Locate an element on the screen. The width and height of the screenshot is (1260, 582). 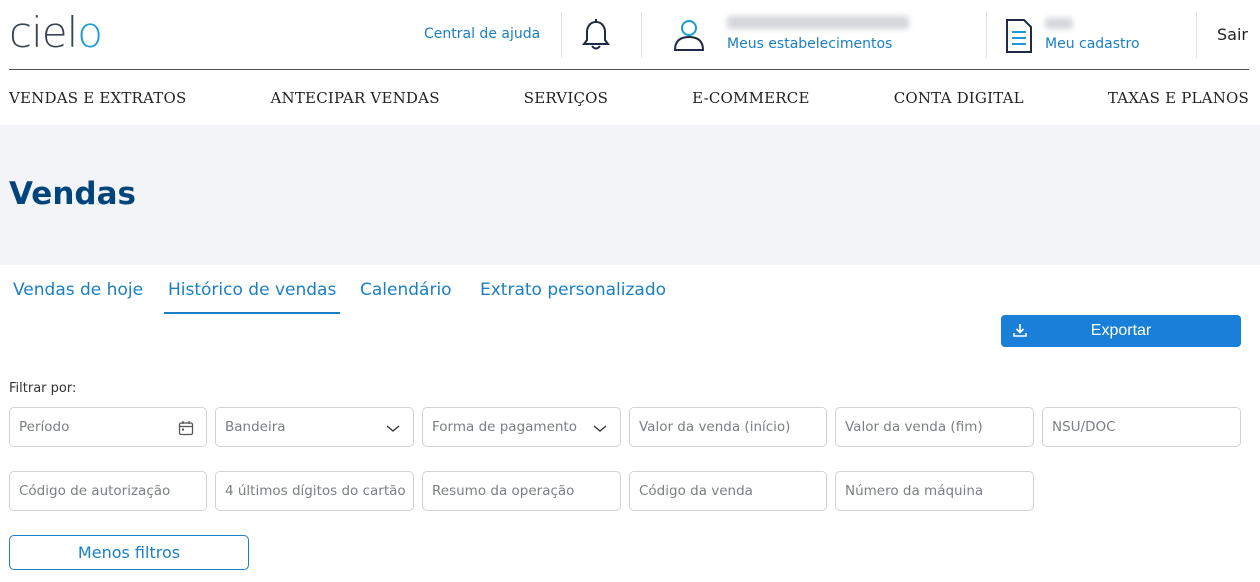
payment-method-select: Forma de pagamento is located at coordinates (521, 427).